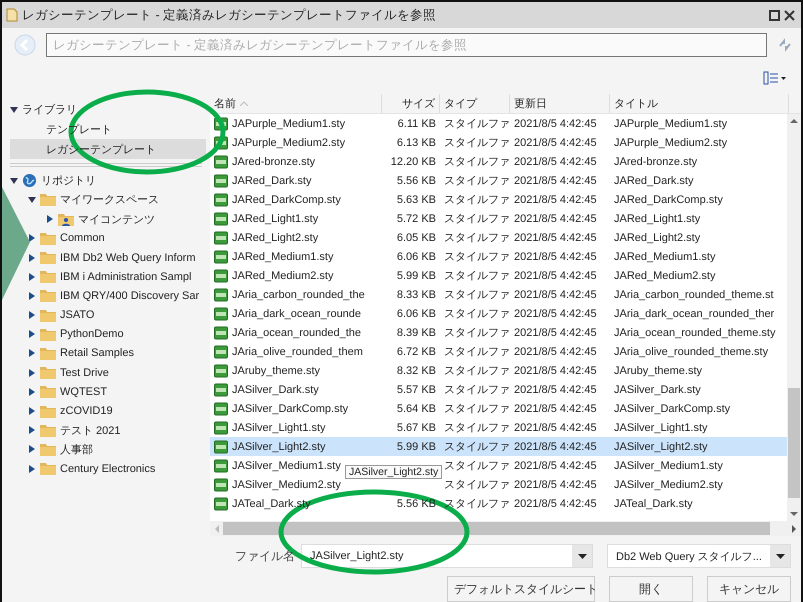  What do you see at coordinates (460, 103) in the screenshot?
I see `column-header: タイプ` at bounding box center [460, 103].